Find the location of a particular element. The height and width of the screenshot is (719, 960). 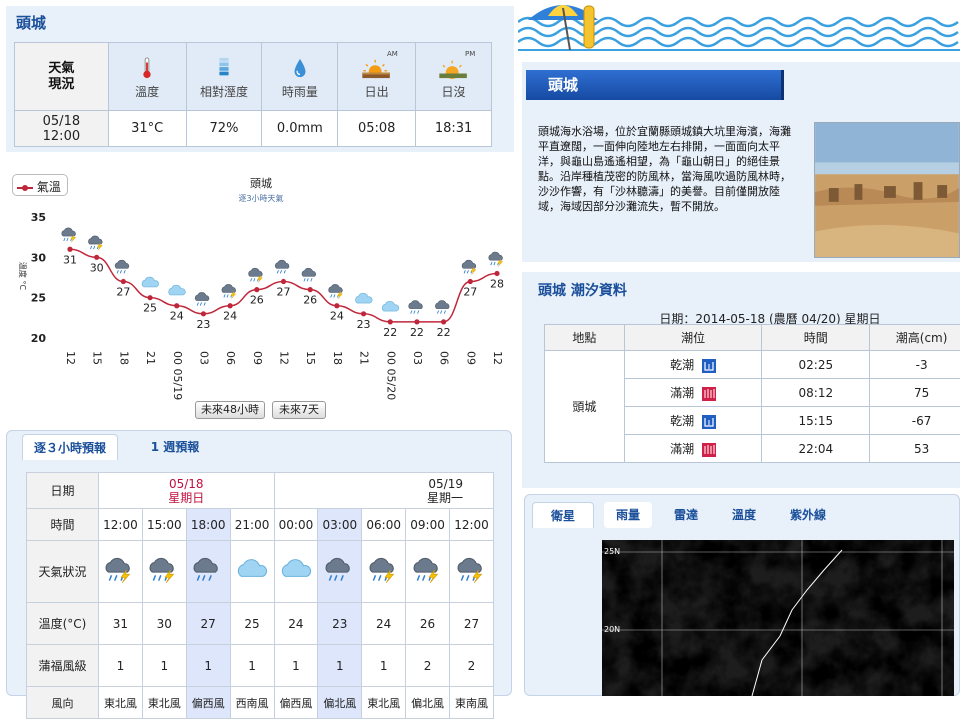

tab-rainfall: 雨量 is located at coordinates (628, 515).